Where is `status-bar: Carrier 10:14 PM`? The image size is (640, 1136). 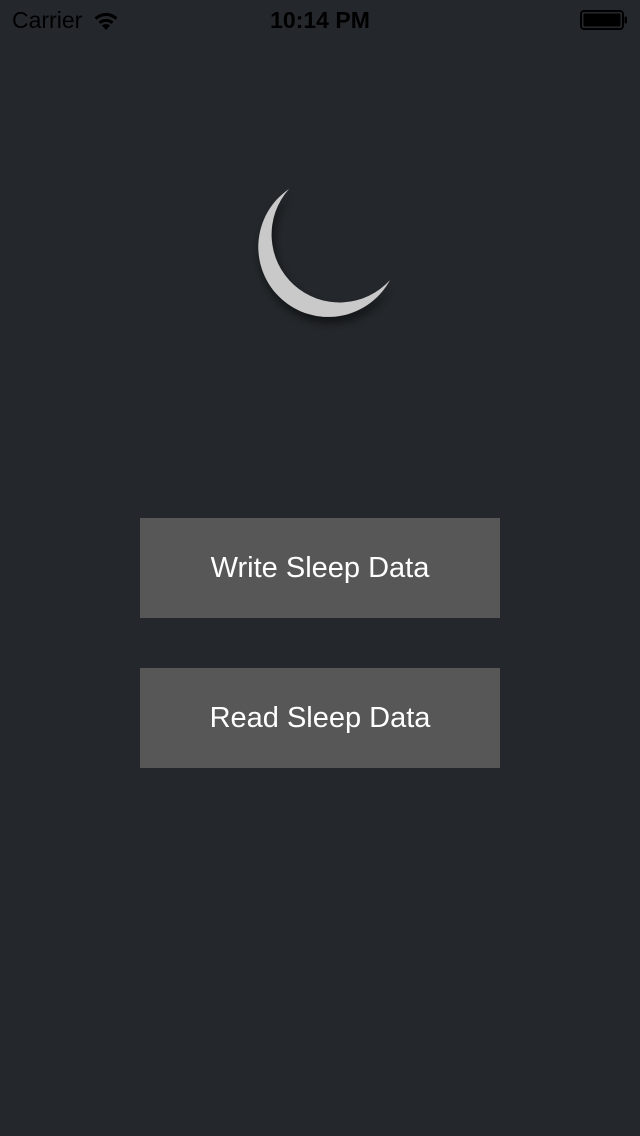 status-bar: Carrier 10:14 PM is located at coordinates (320, 20).